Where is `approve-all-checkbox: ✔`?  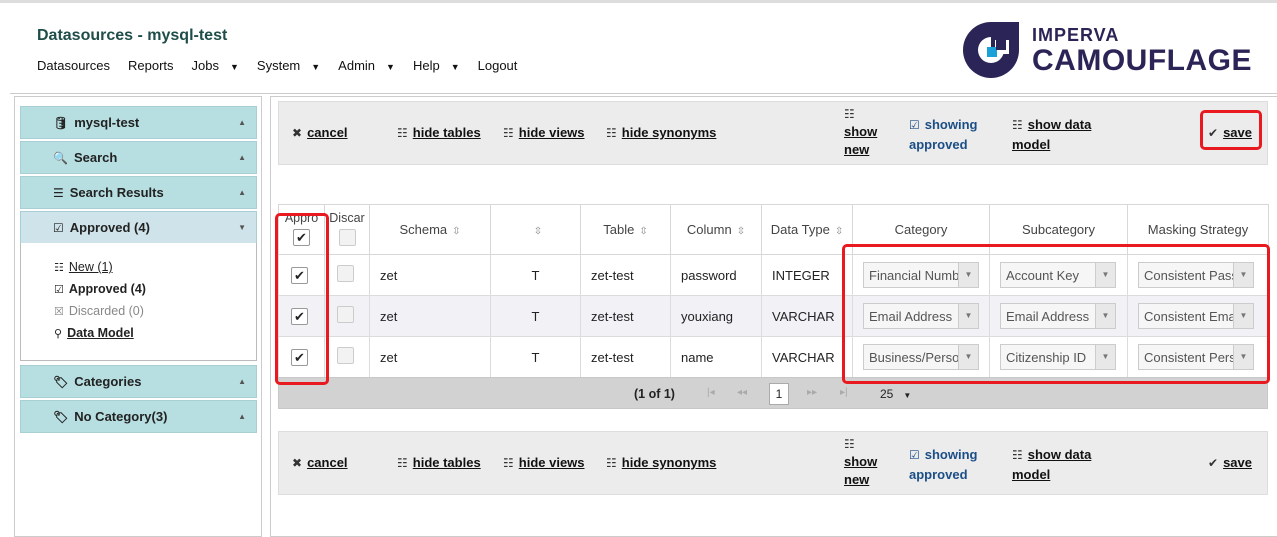 approve-all-checkbox: ✔ is located at coordinates (301, 237).